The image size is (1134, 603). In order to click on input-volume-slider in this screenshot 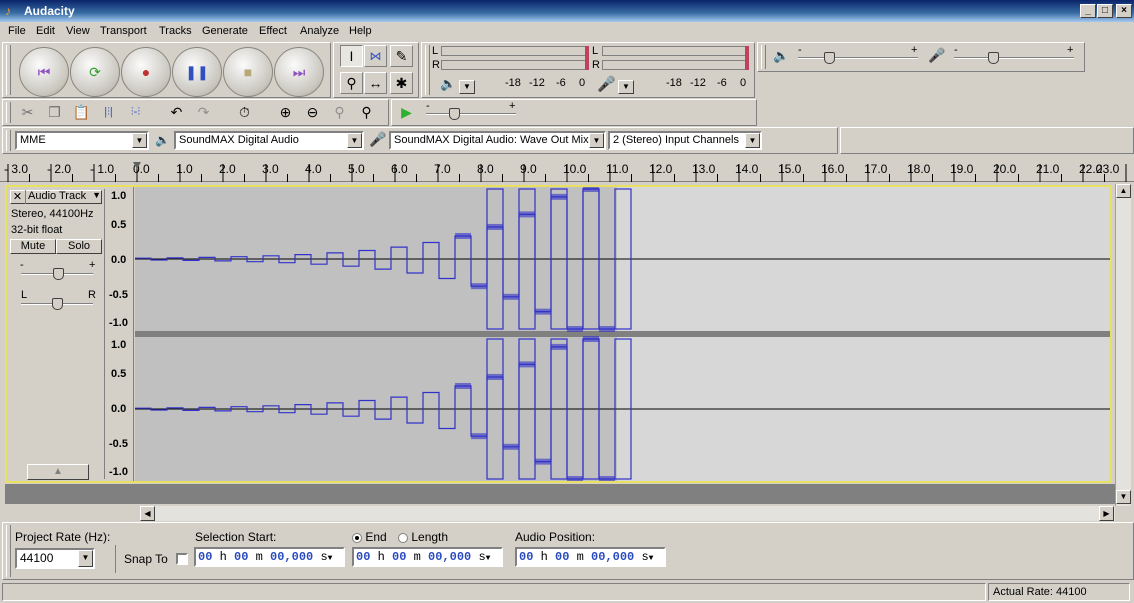, I will do `click(993, 58)`.